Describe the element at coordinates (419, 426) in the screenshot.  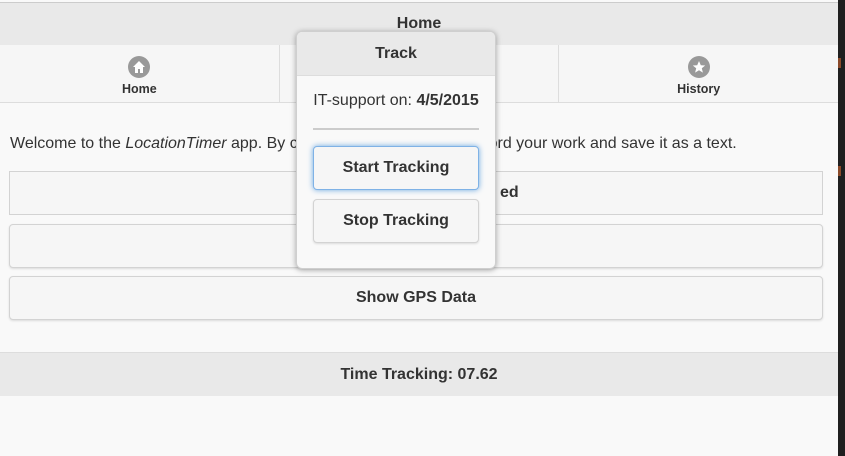
I see `page-background` at that location.